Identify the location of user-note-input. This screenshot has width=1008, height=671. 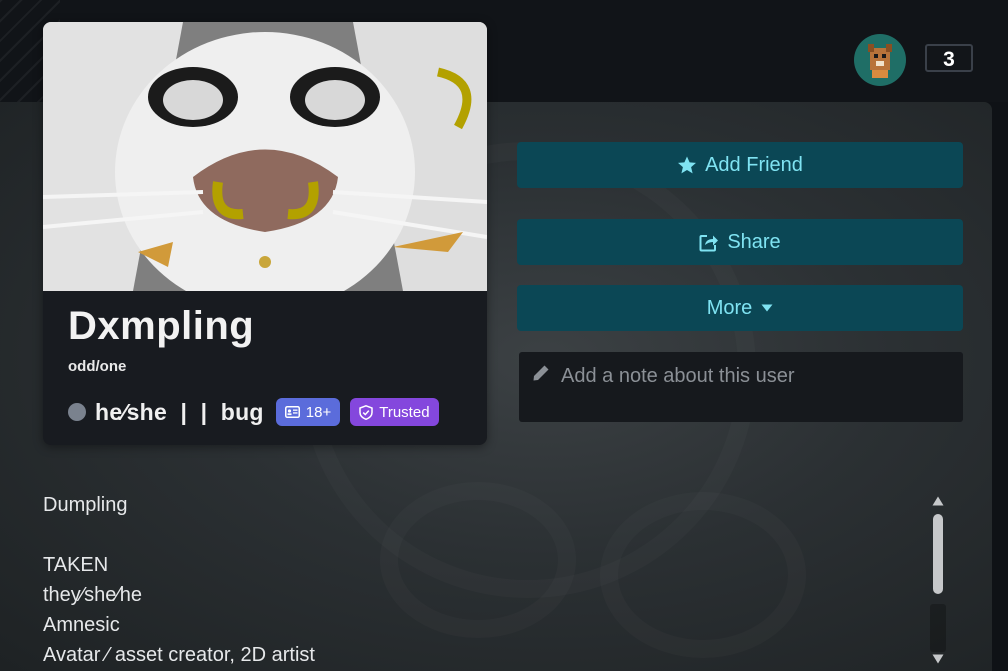
(757, 376).